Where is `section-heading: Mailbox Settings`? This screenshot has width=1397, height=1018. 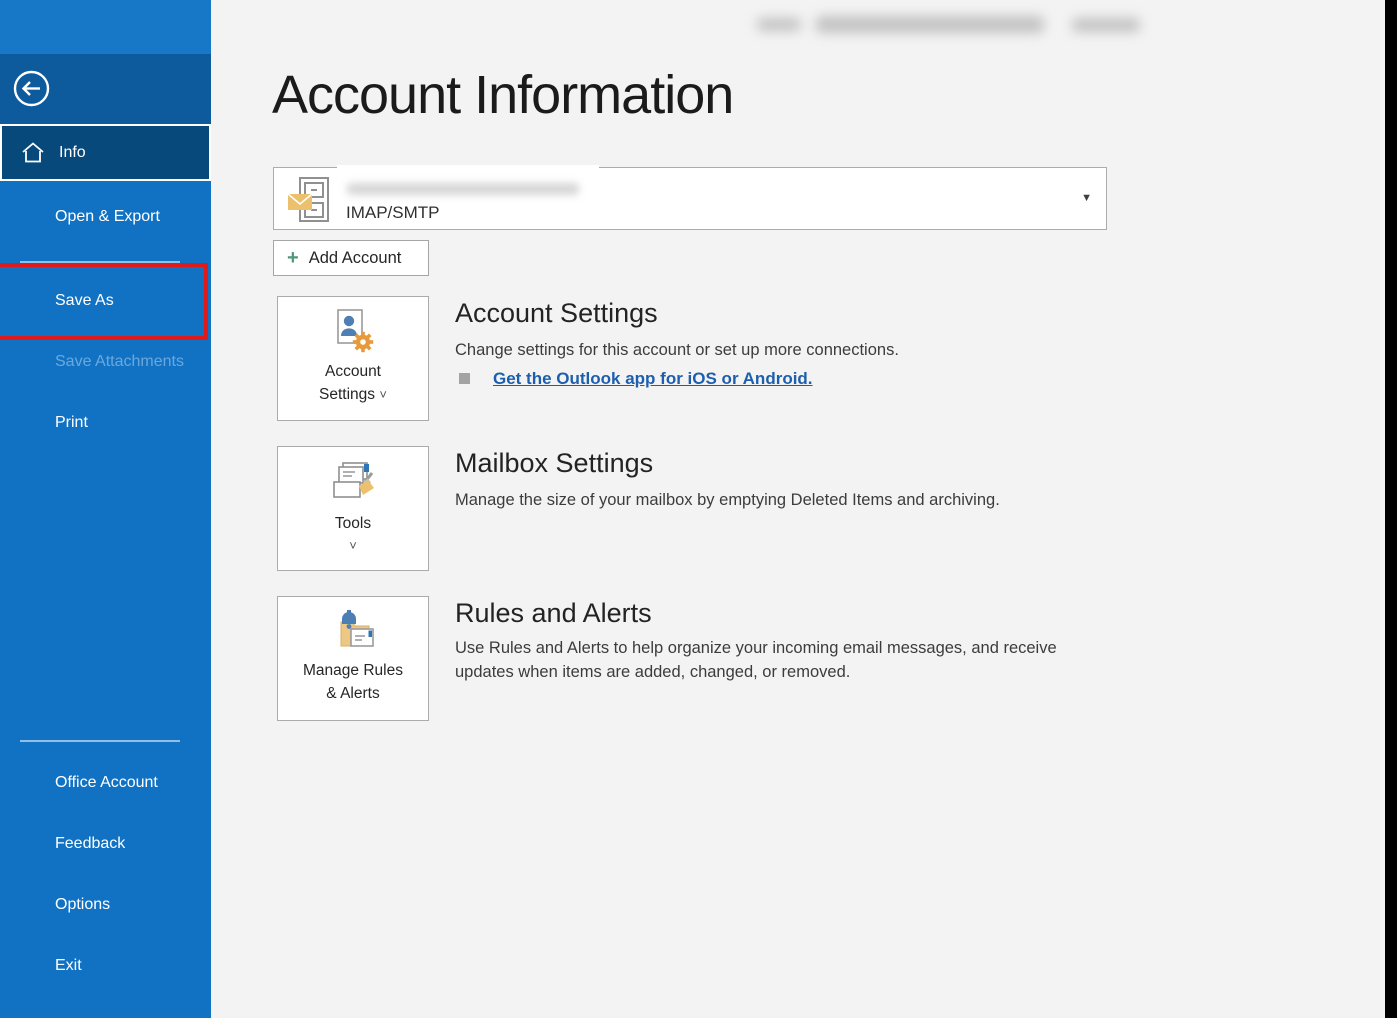 section-heading: Mailbox Settings is located at coordinates (554, 463).